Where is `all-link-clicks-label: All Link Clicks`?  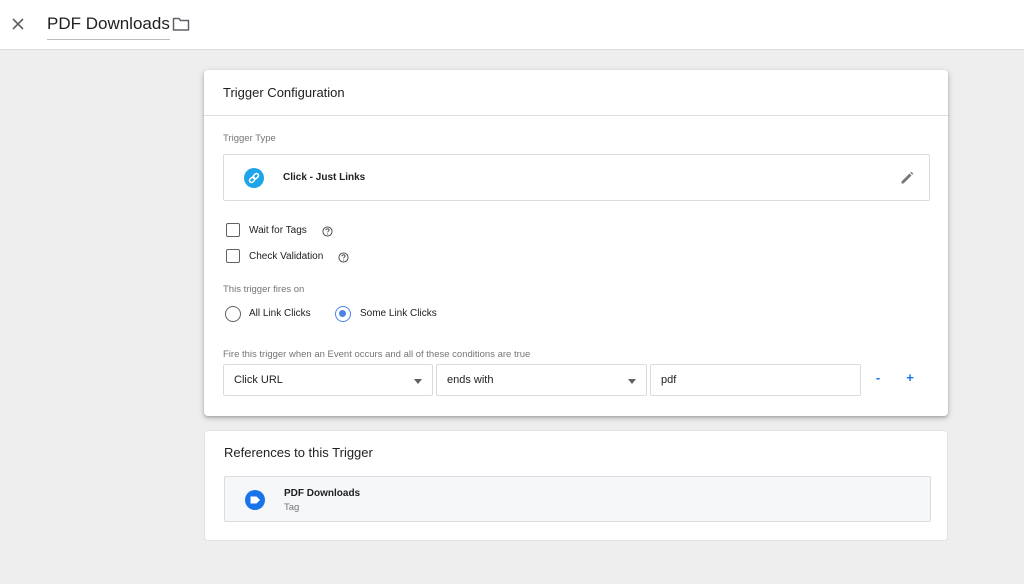
all-link-clicks-label: All Link Clicks is located at coordinates (280, 313).